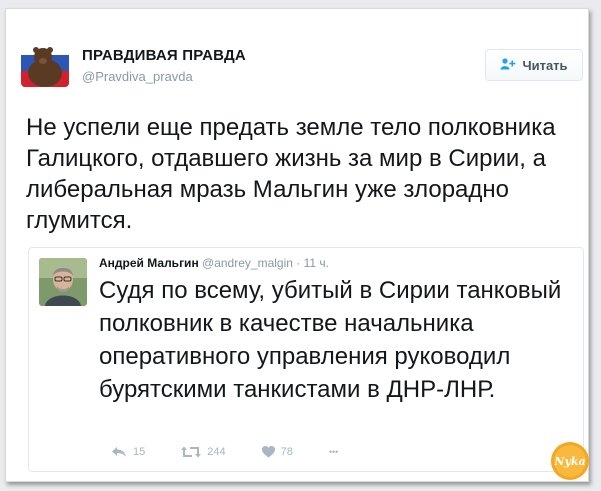  I want to click on like-count: 78, so click(286, 452).